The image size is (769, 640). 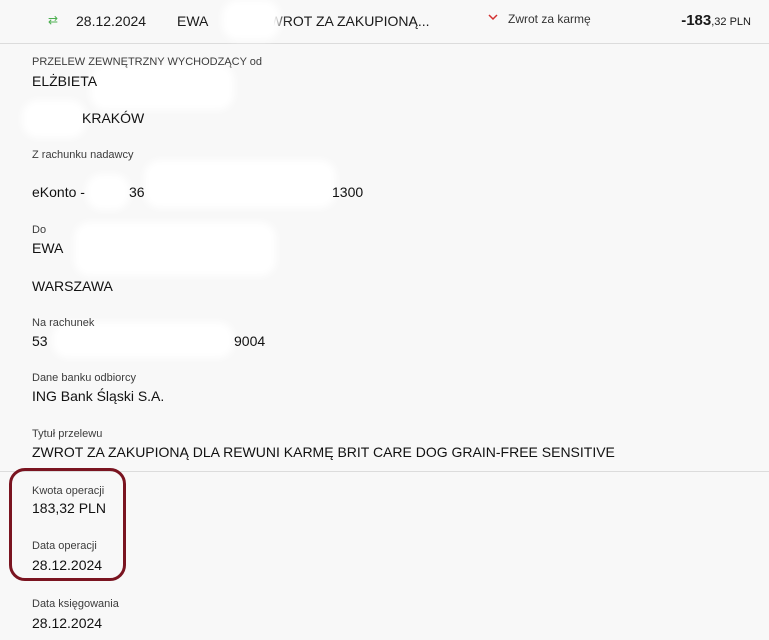 I want to click on recipient-name: EWA, so click(x=48, y=248).